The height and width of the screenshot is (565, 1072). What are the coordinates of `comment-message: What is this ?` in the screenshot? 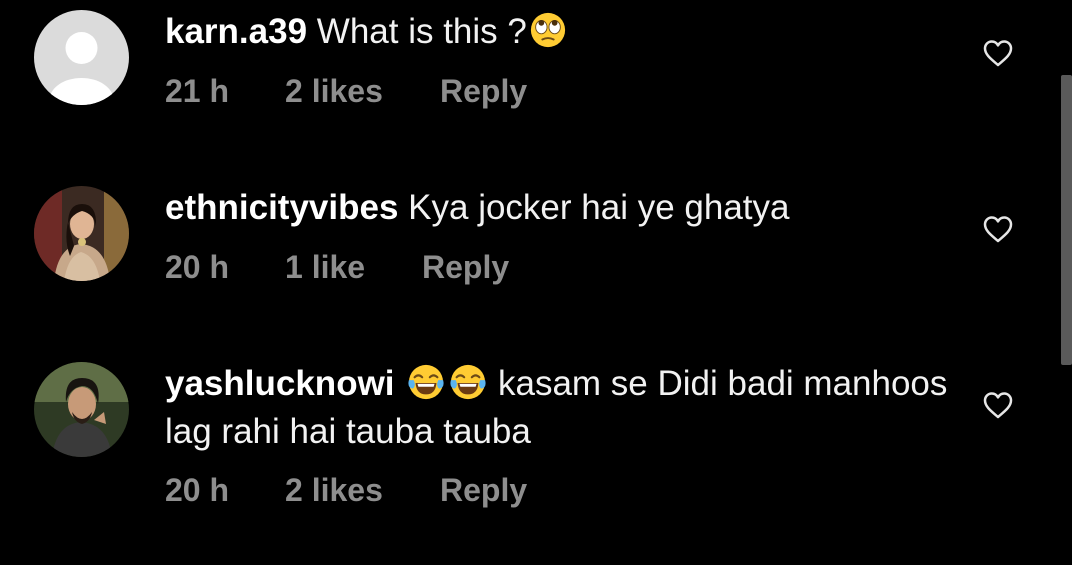 It's located at (421, 31).